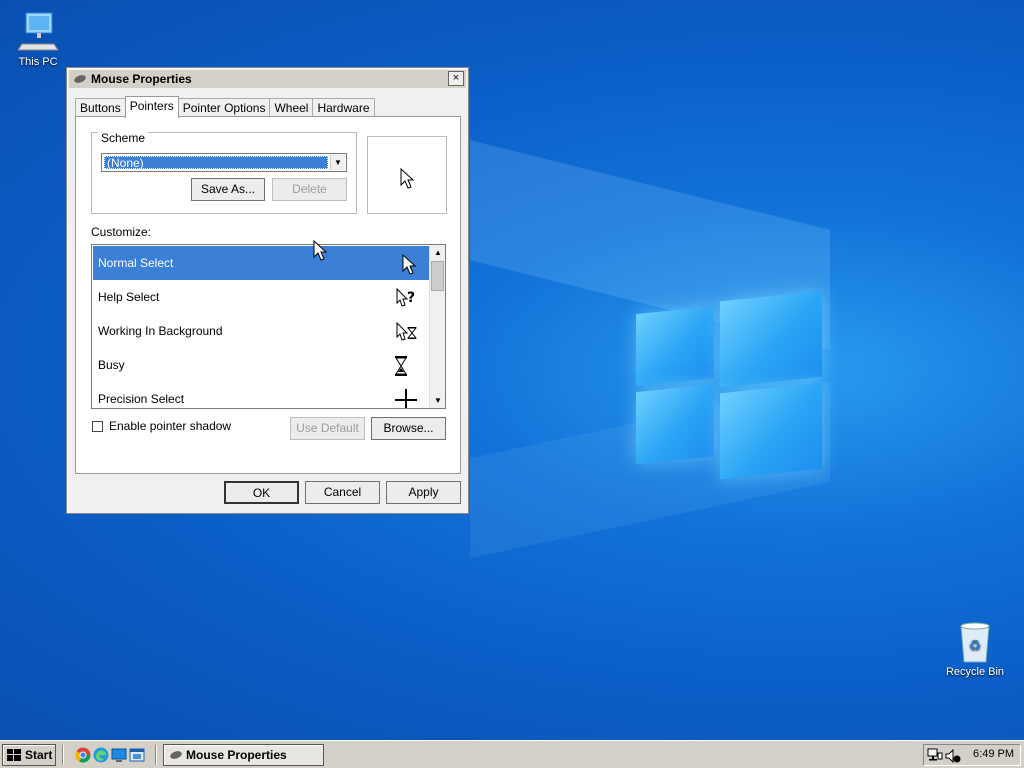 This screenshot has height=768, width=1024. What do you see at coordinates (38, 31) in the screenshot?
I see `computer-icon` at bounding box center [38, 31].